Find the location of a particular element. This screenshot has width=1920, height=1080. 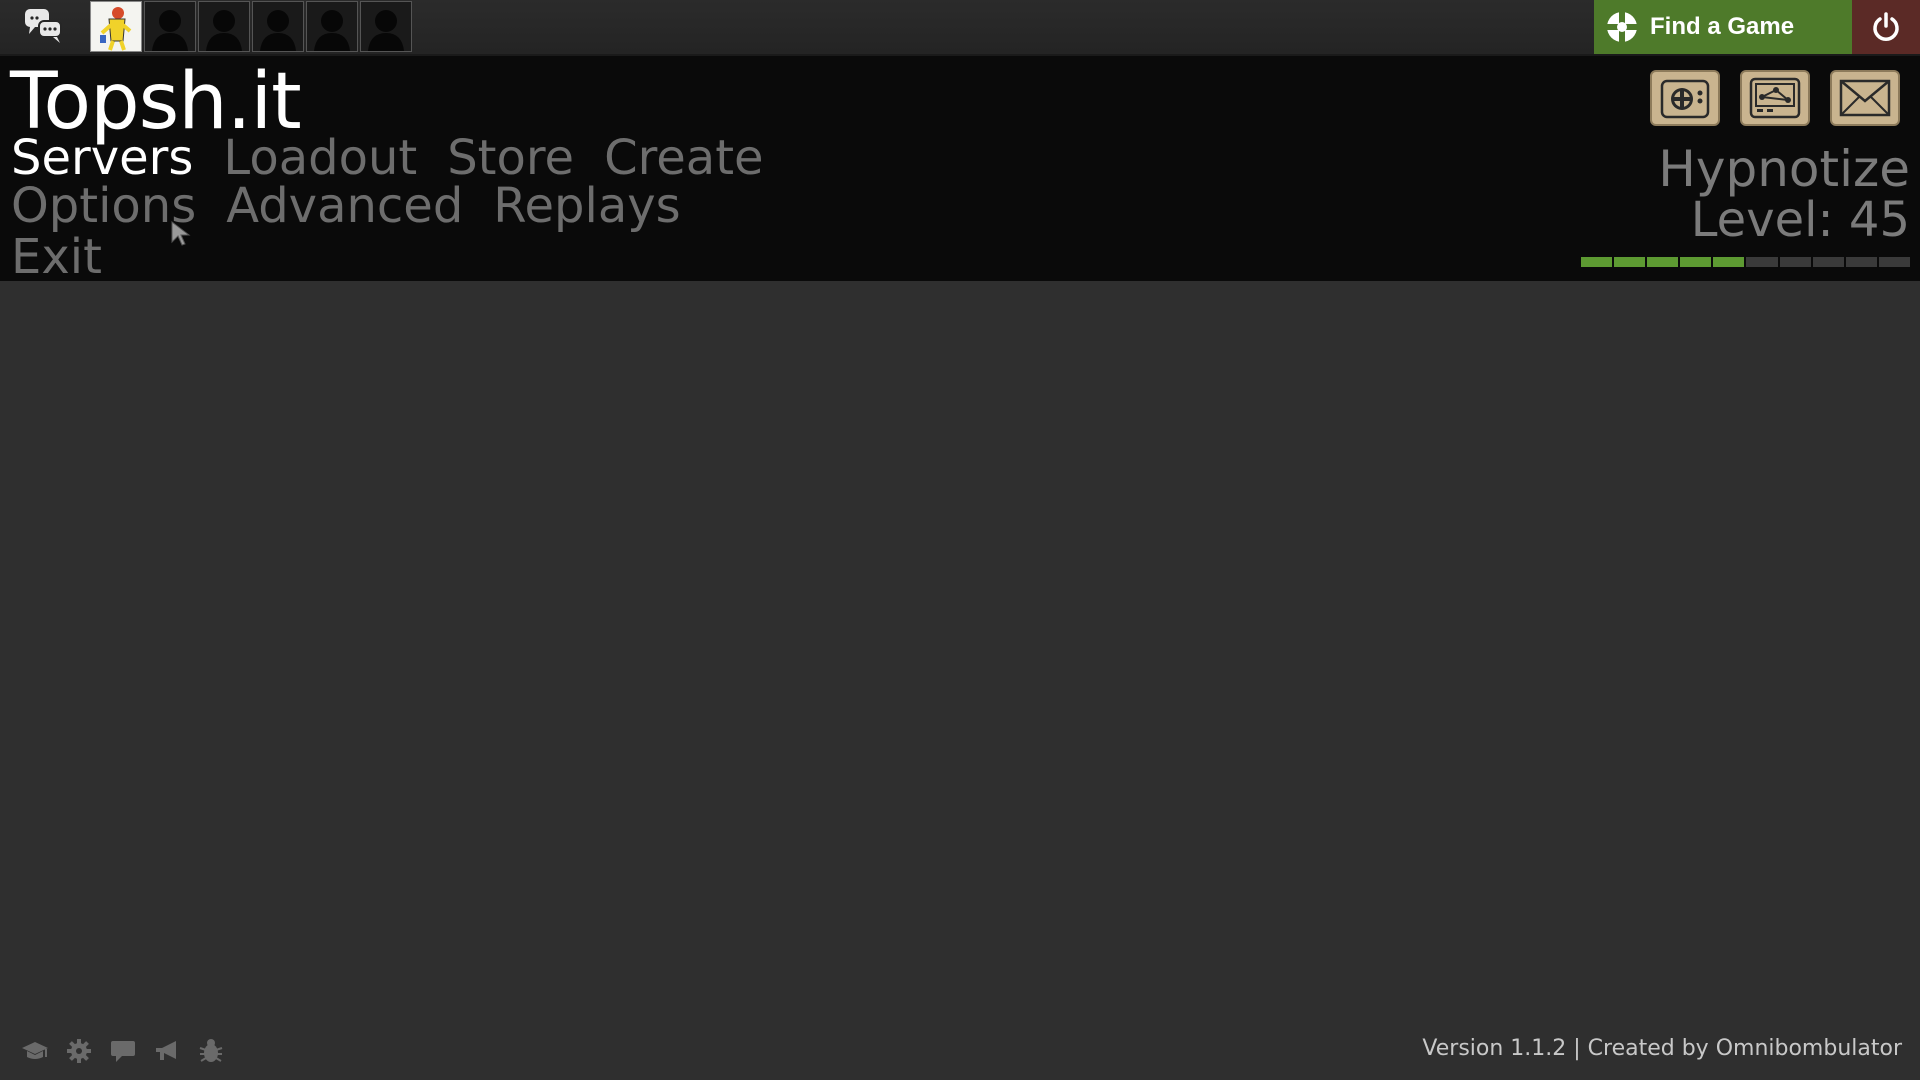

main-menu-row-1: Servers Loadout Store Create is located at coordinates (402, 158).